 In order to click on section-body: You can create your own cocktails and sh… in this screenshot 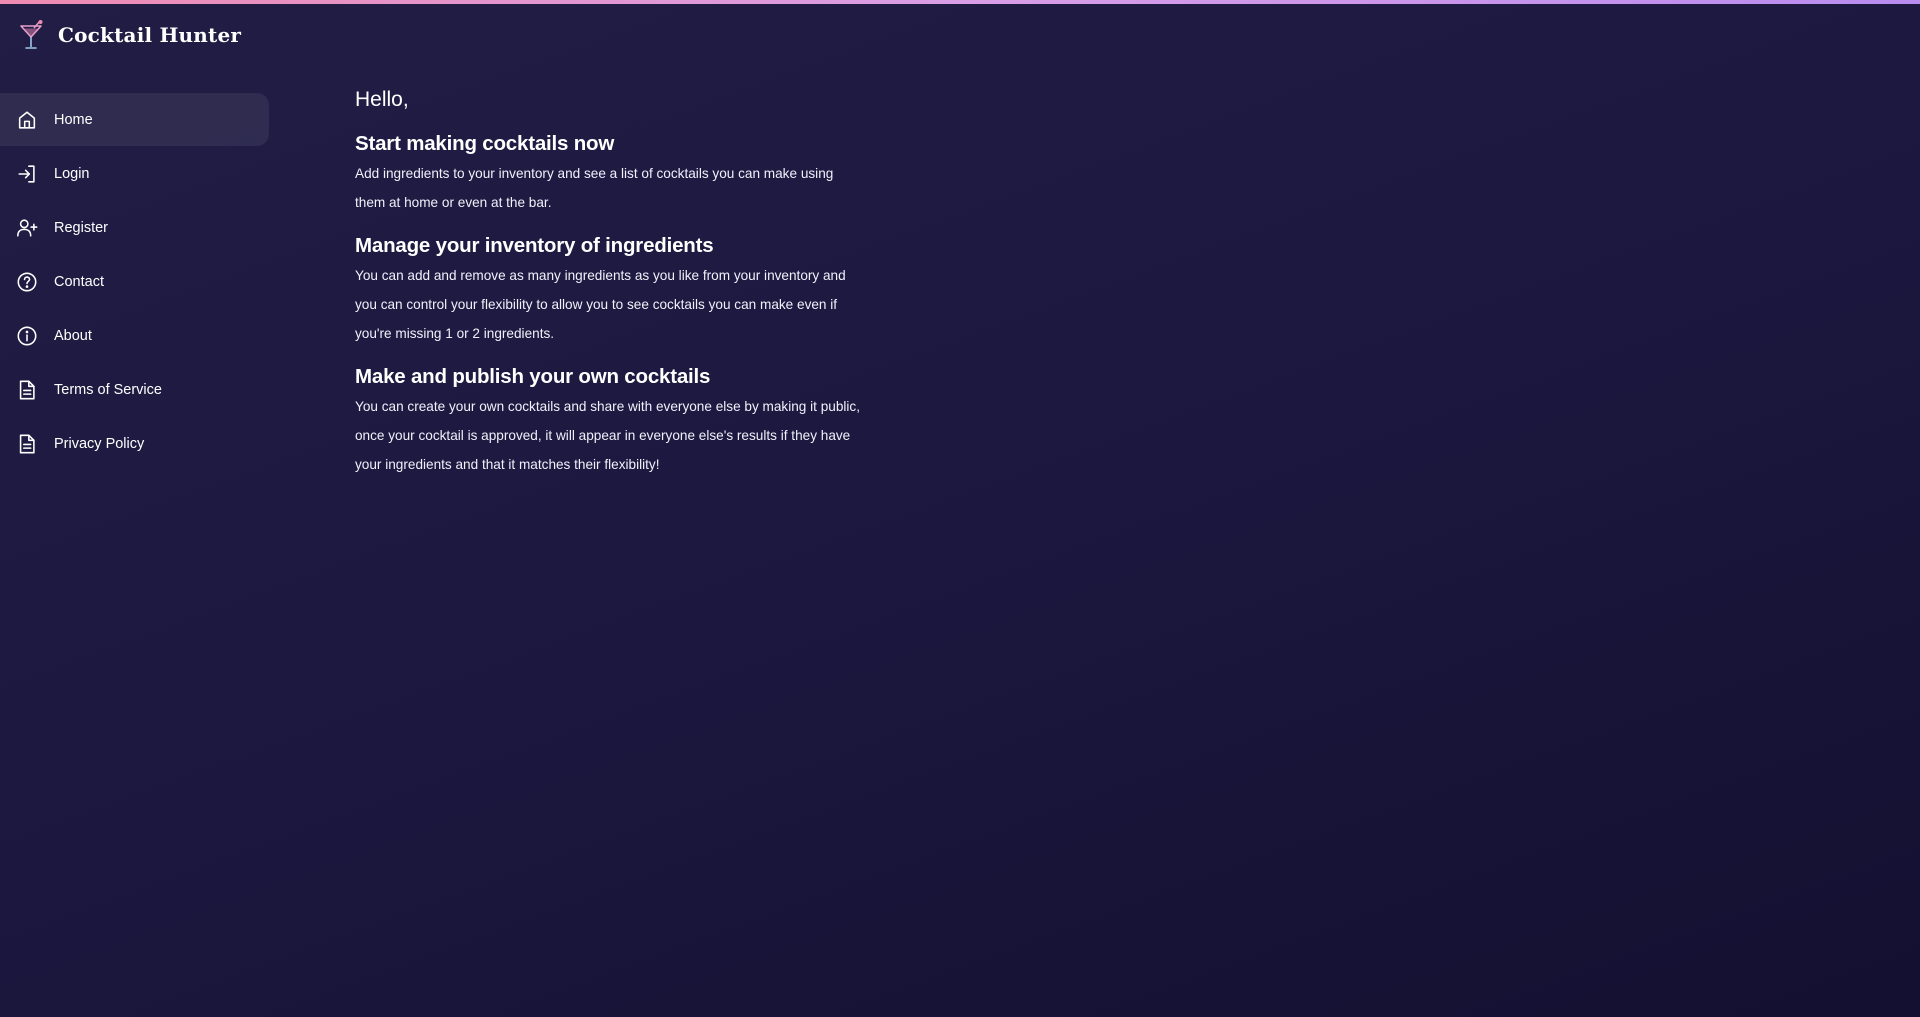, I will do `click(608, 435)`.